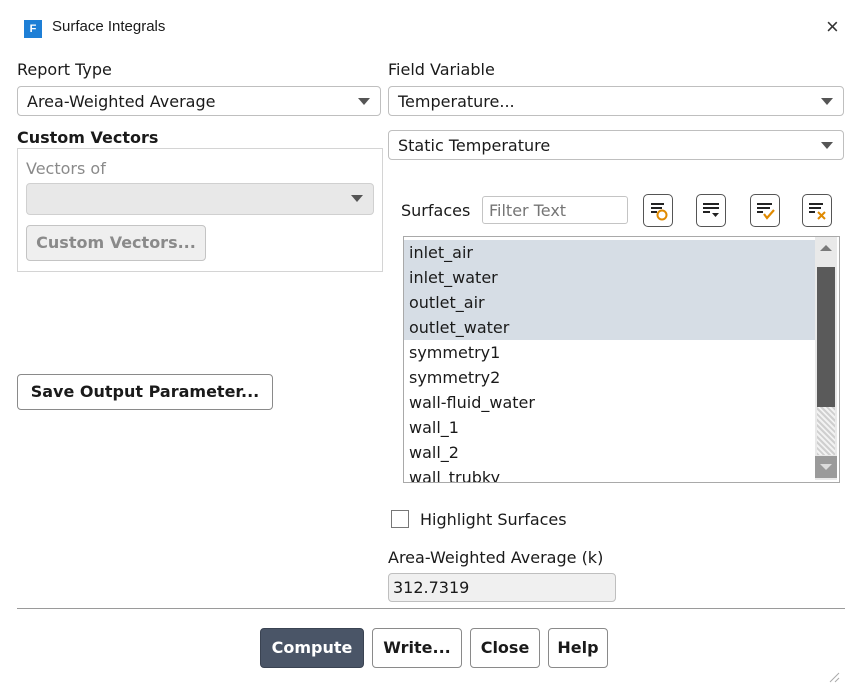  What do you see at coordinates (474, 145) in the screenshot?
I see `field-variable-value: Static Temperature` at bounding box center [474, 145].